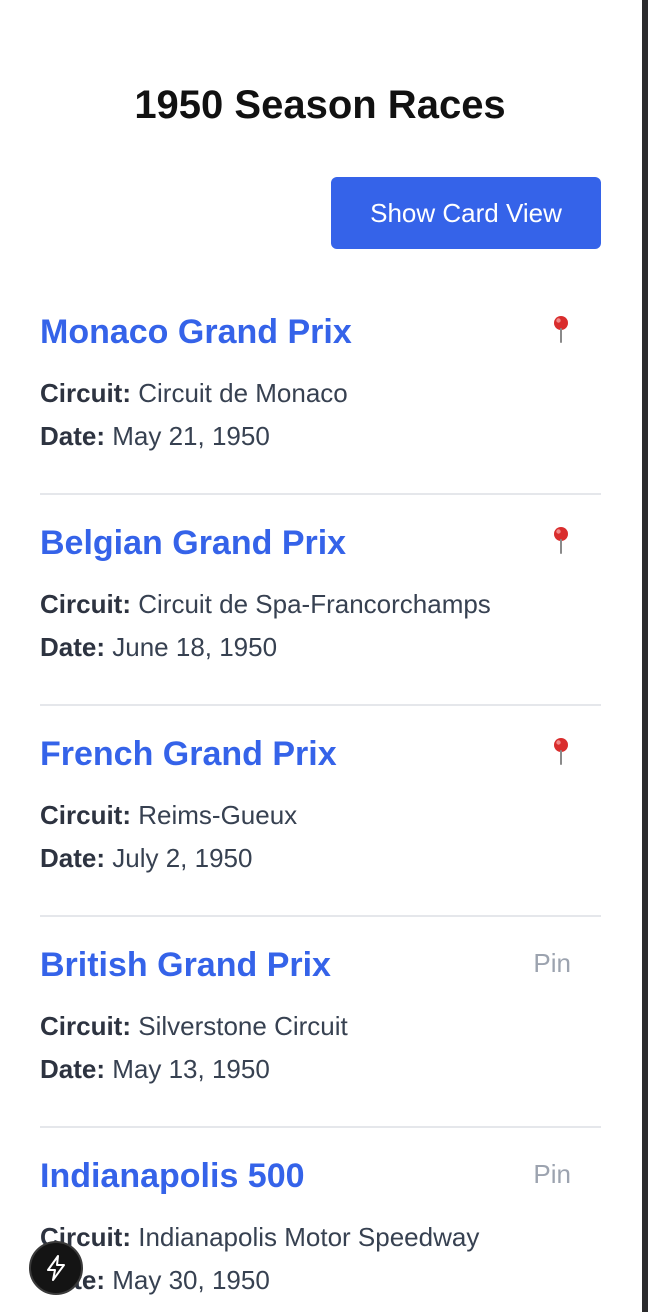 The width and height of the screenshot is (648, 1312). I want to click on race-circuit: Circuit: Silverstone Circuit, so click(194, 1026).